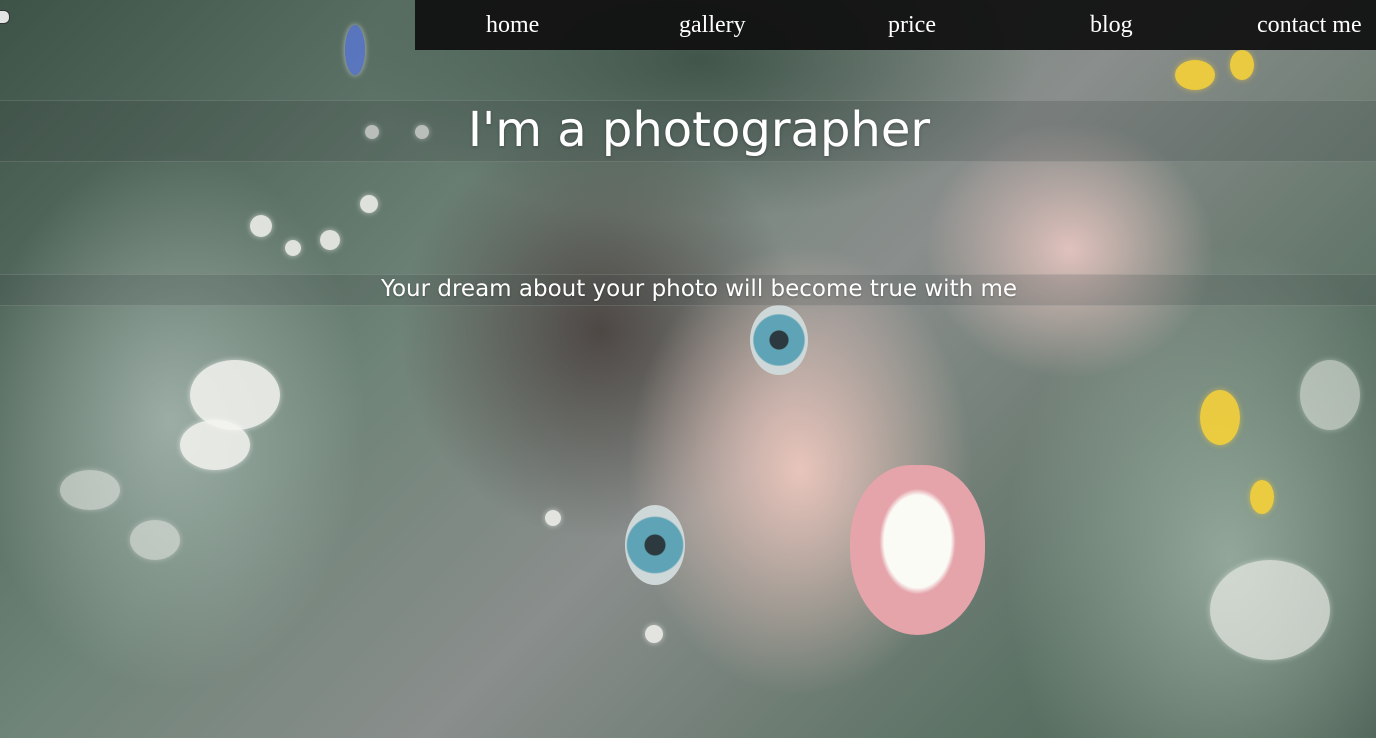  What do you see at coordinates (512, 25) in the screenshot?
I see `nav-link-home: home` at bounding box center [512, 25].